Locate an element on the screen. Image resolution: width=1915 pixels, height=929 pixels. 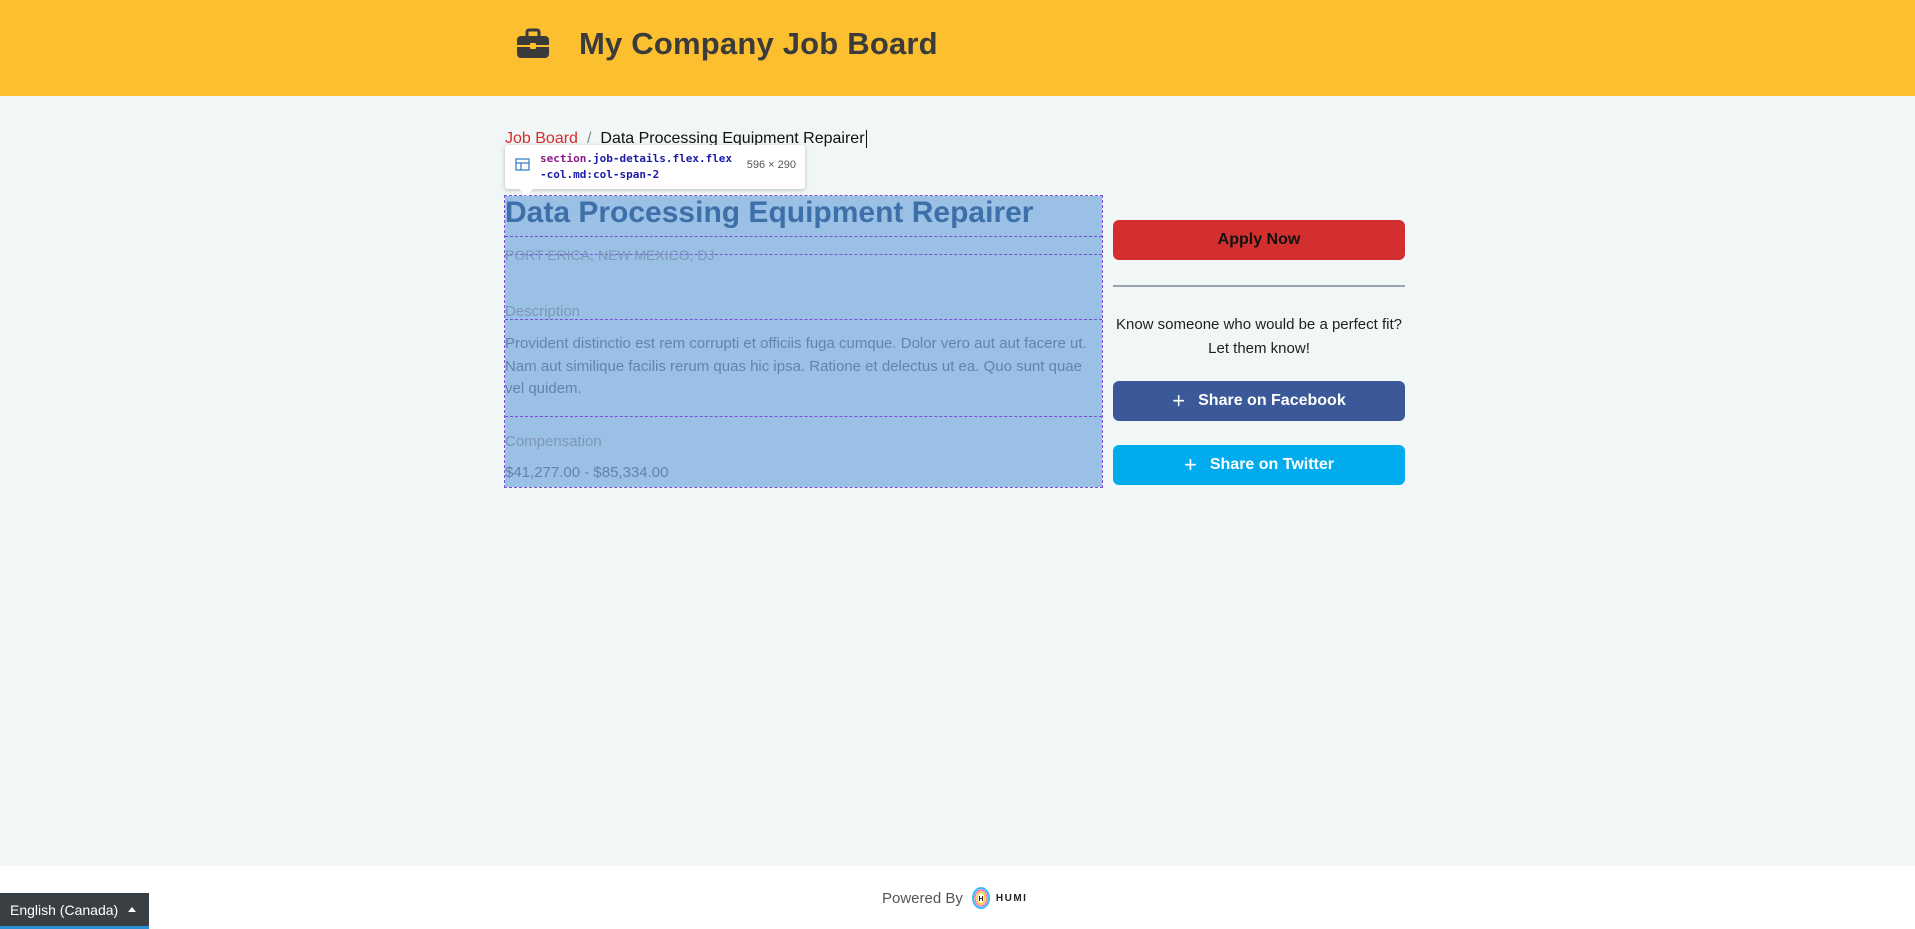
powered-by-label: Powered By is located at coordinates (922, 898).